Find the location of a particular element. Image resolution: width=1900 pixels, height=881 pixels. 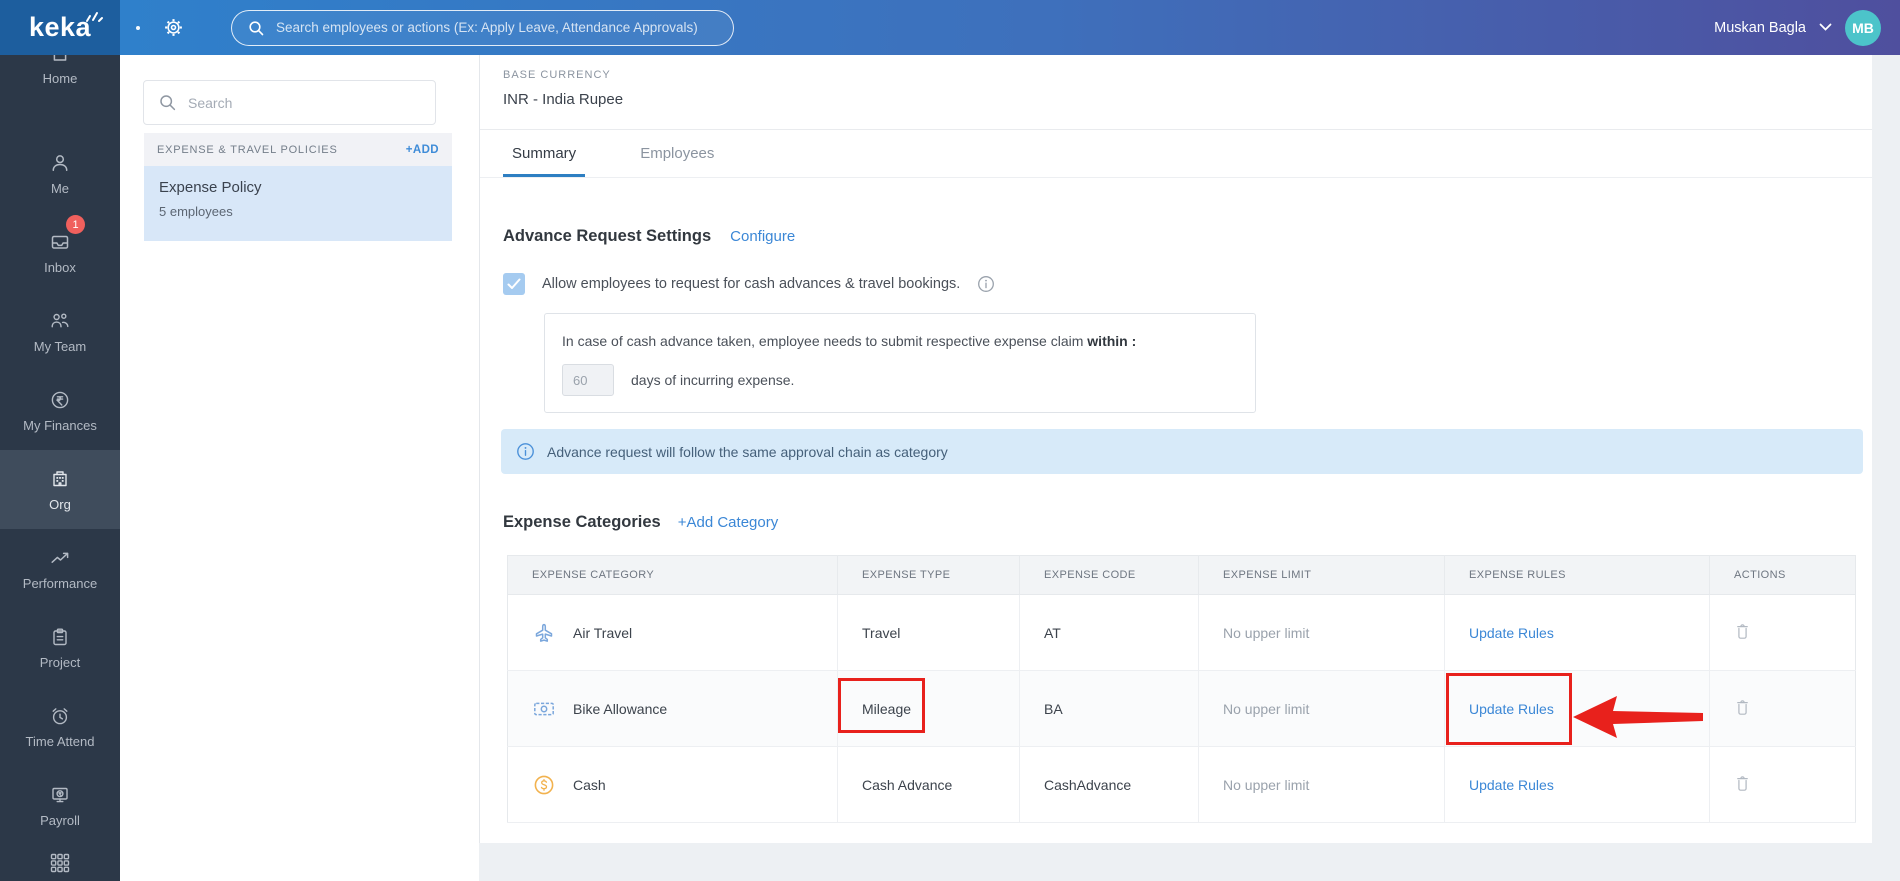

sidebar-label: Time Attend is located at coordinates (60, 741).